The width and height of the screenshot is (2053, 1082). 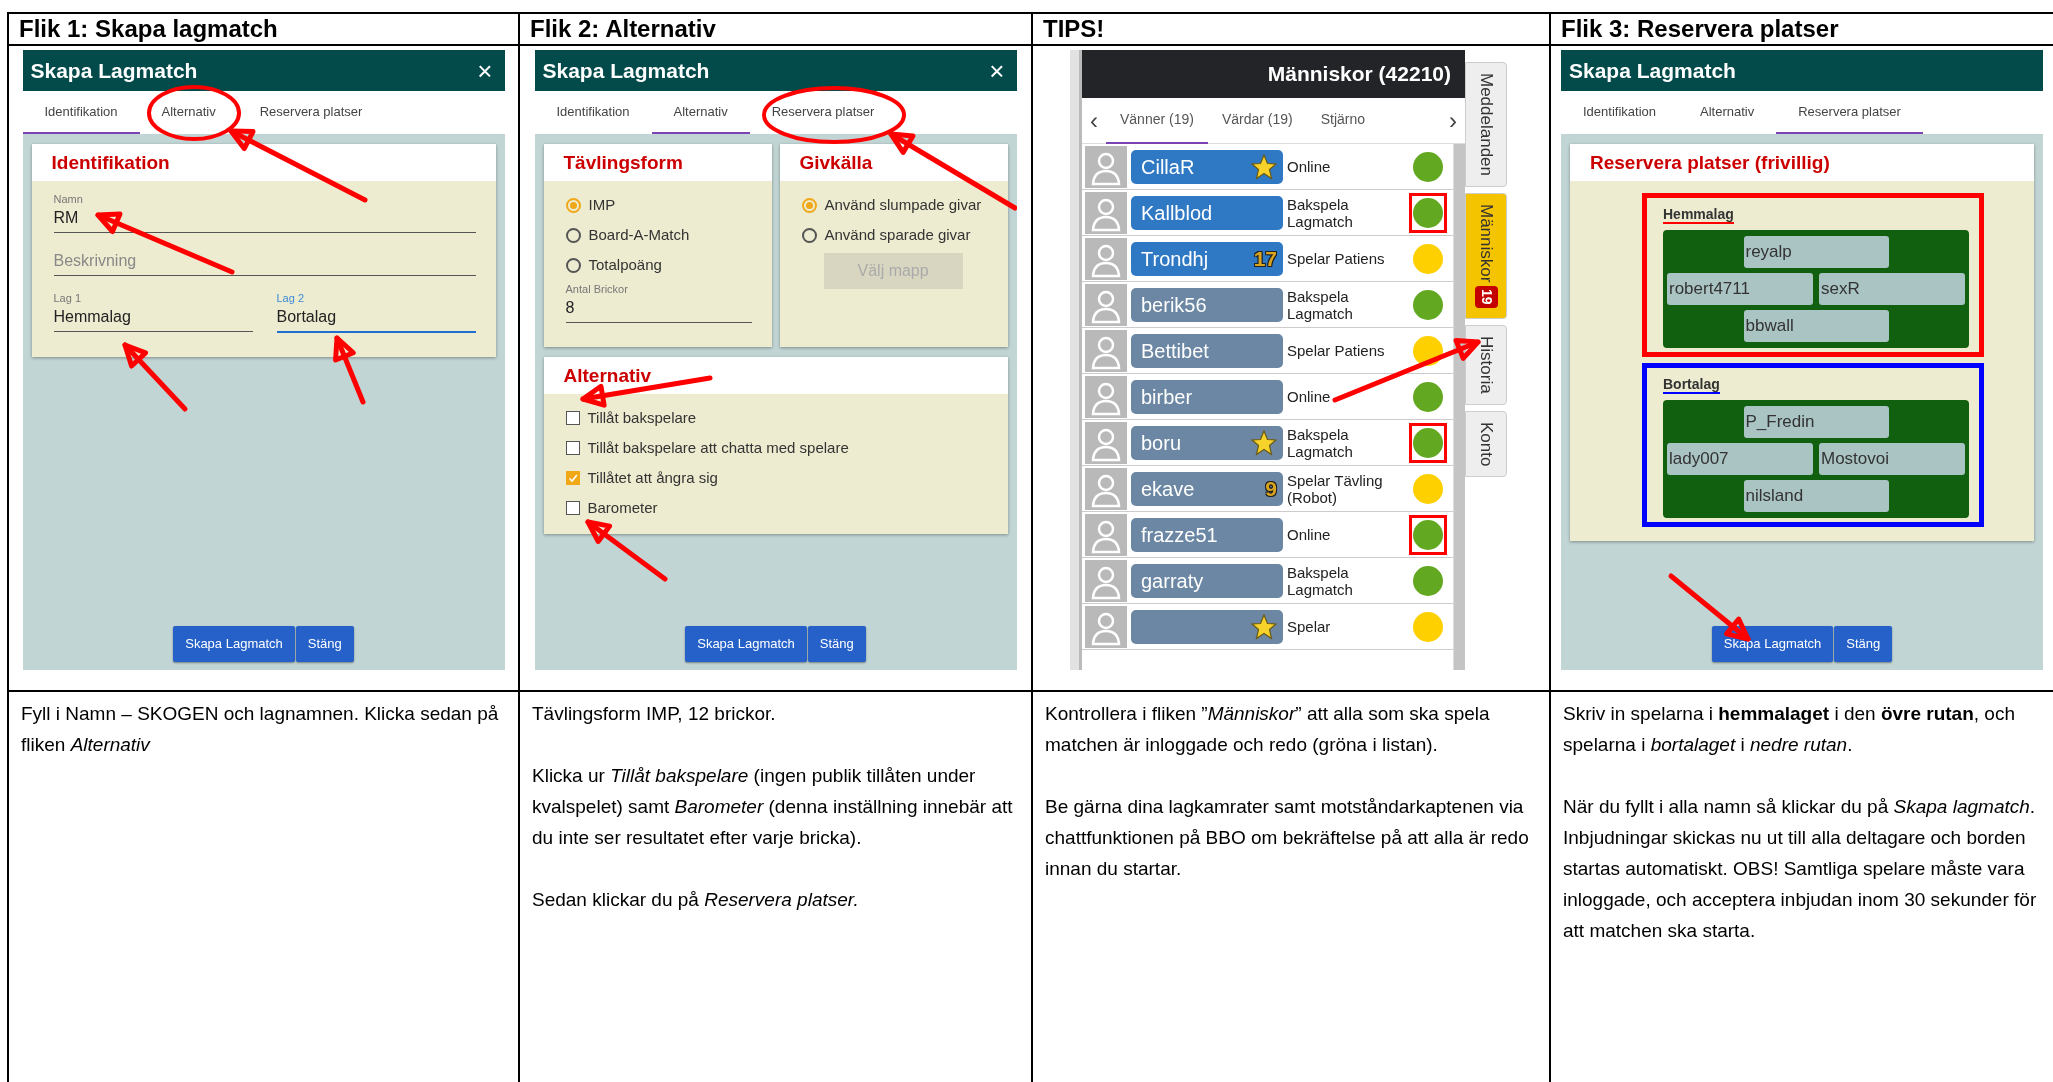 I want to click on tab: Värdar (19), so click(x=1257, y=120).